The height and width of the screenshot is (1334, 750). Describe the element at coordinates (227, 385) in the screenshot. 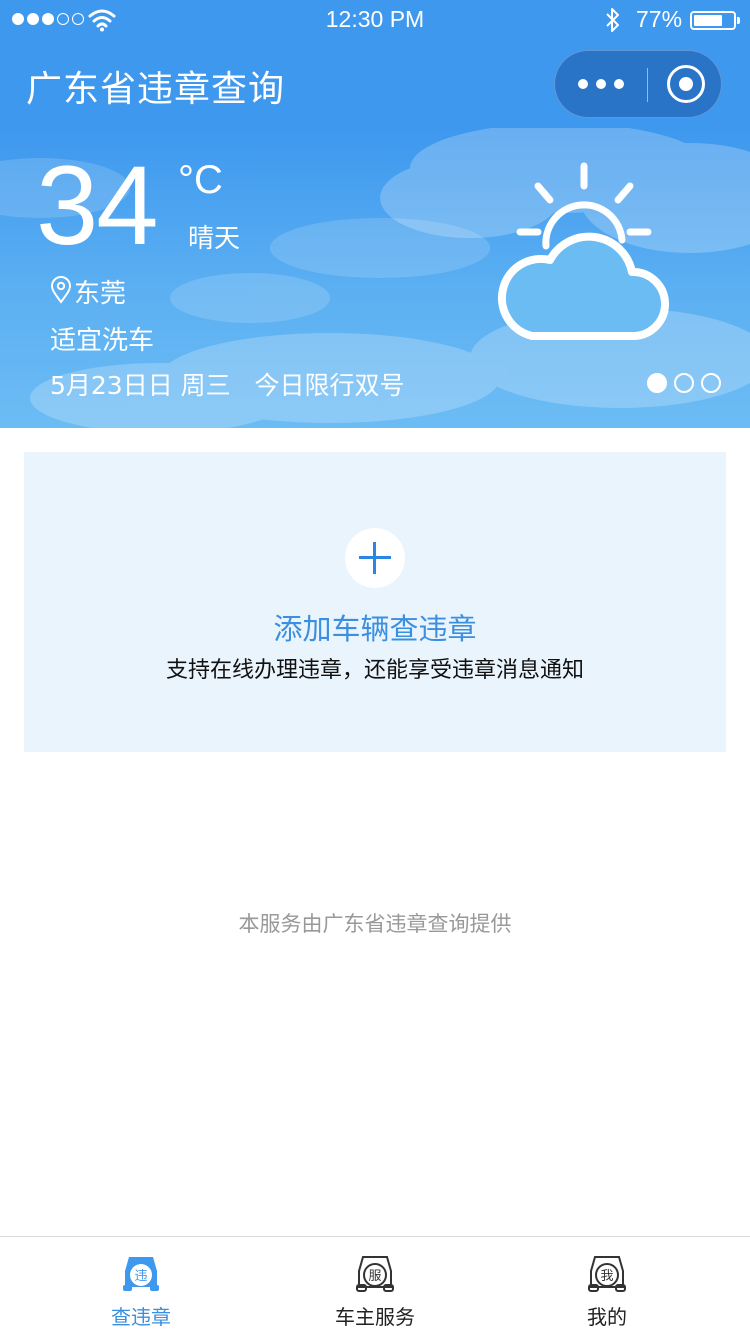

I see `date-restriction-line: 5月23日日 周三 今日限行双号` at that location.